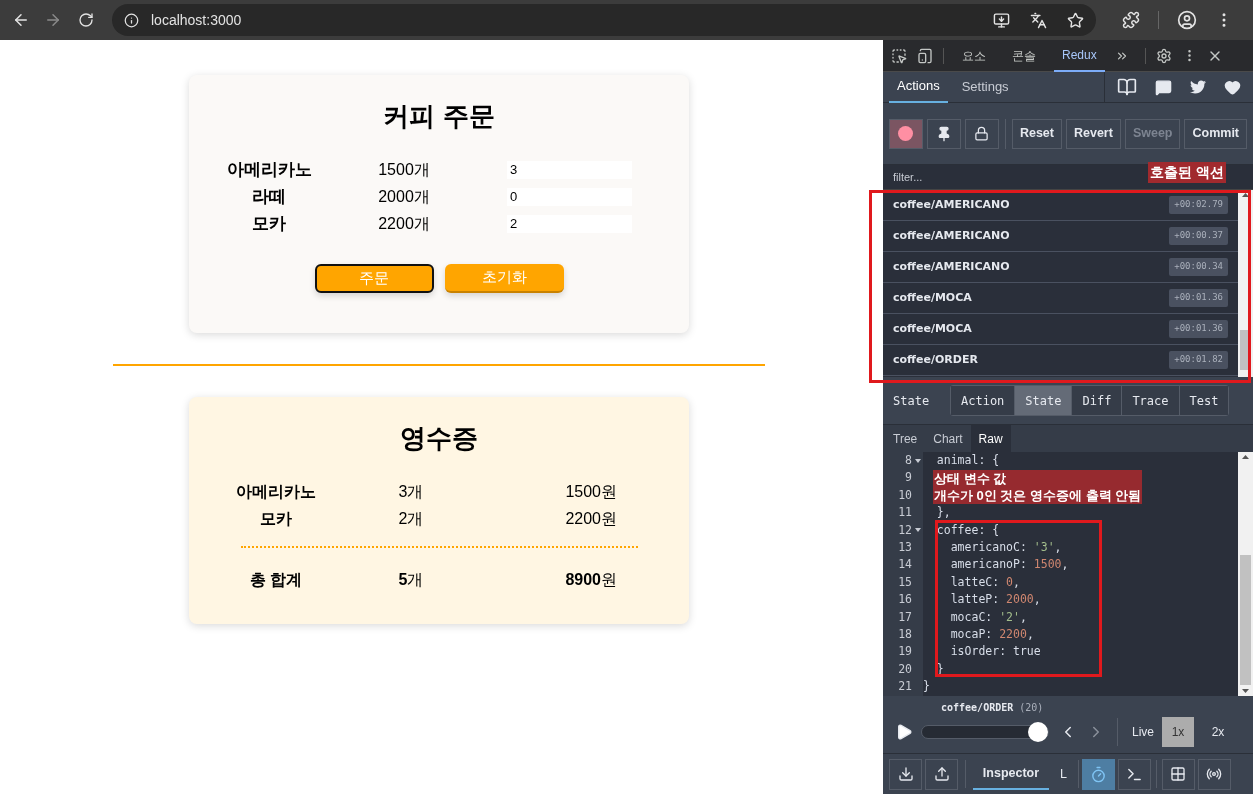 Image resolution: width=1253 pixels, height=794 pixels. I want to click on scrollbar, so click(1245, 574).